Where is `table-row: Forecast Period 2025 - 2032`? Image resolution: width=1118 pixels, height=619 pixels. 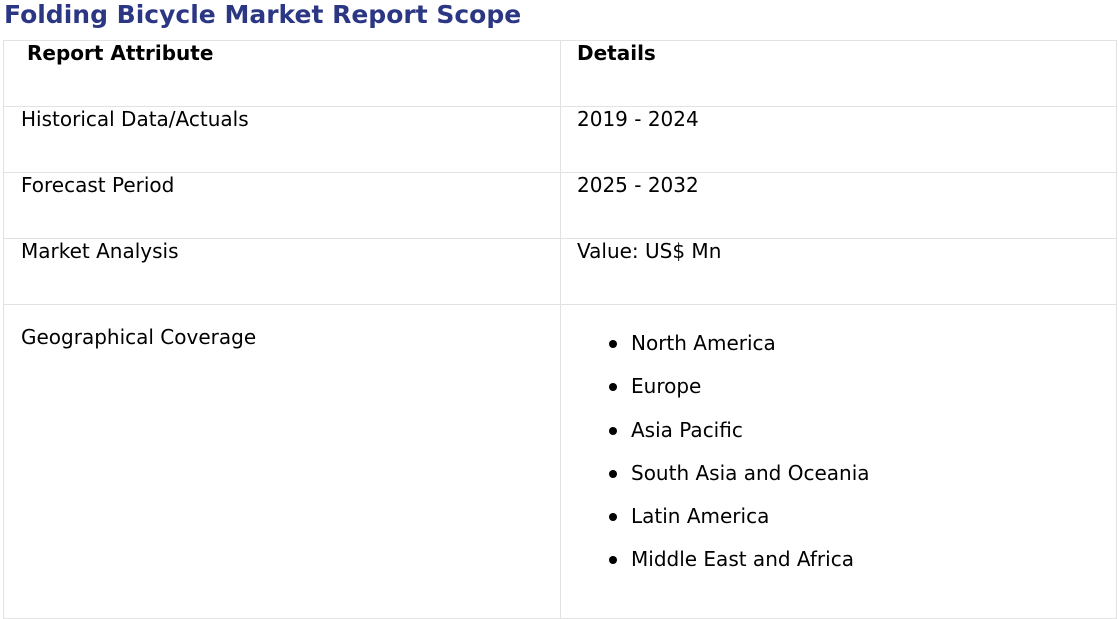
table-row: Forecast Period 2025 - 2032 is located at coordinates (560, 205).